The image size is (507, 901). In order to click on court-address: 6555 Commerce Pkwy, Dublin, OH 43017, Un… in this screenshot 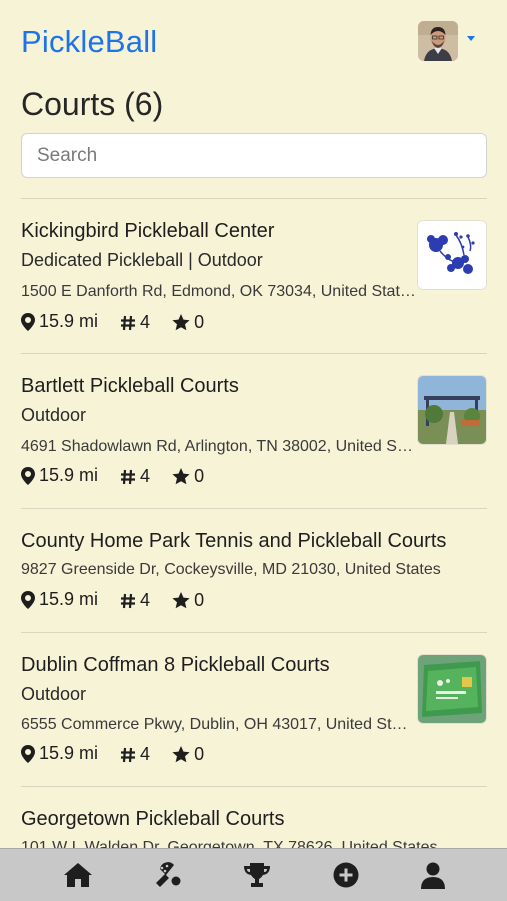, I will do `click(218, 724)`.